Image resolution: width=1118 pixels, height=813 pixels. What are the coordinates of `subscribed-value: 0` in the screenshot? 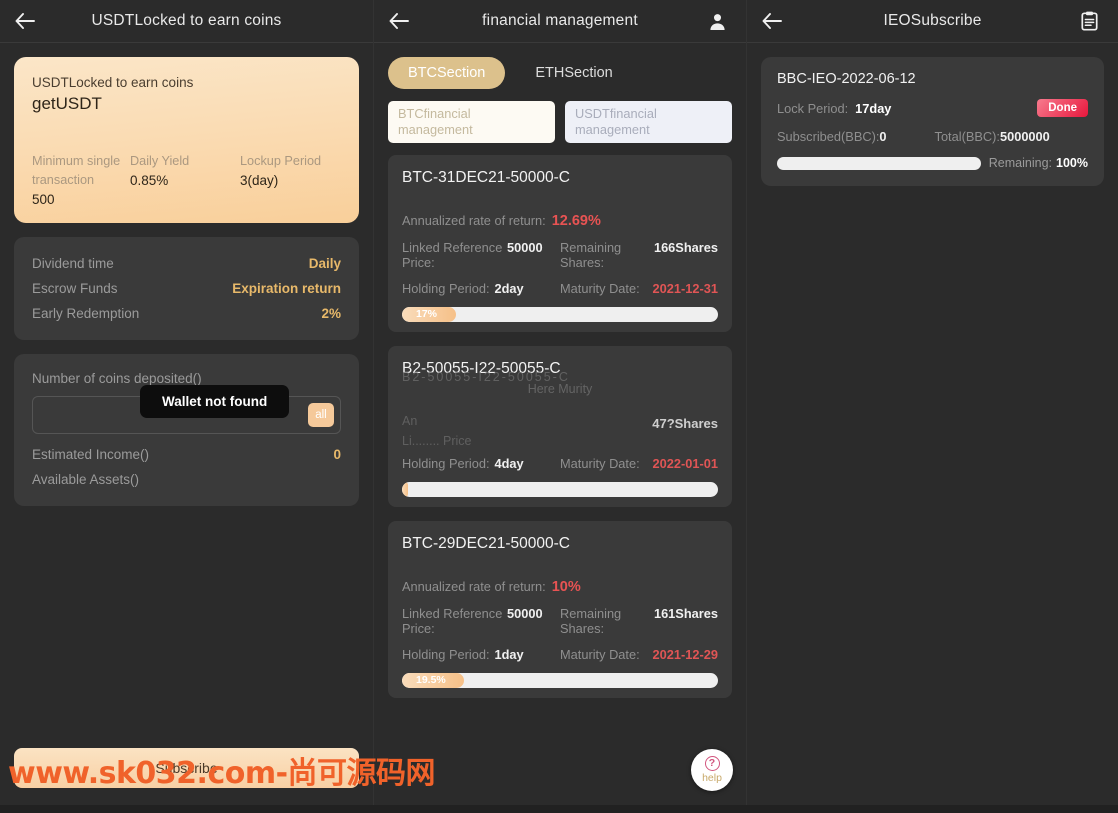 It's located at (883, 136).